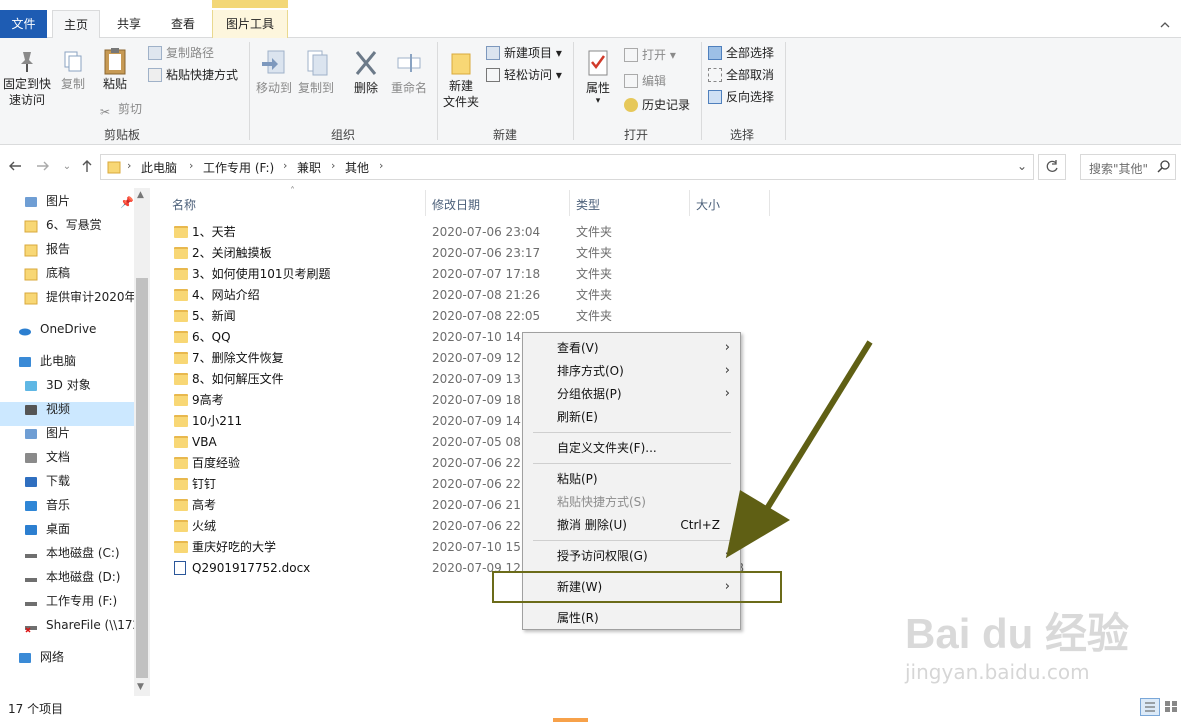 The width and height of the screenshot is (1181, 722). What do you see at coordinates (67, 481) in the screenshot?
I see `sidebar-item: 下载` at bounding box center [67, 481].